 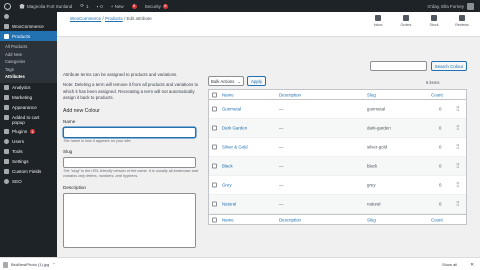 What do you see at coordinates (226, 81) in the screenshot?
I see `bulk-actions-select: Bulk Actions ⌄` at bounding box center [226, 81].